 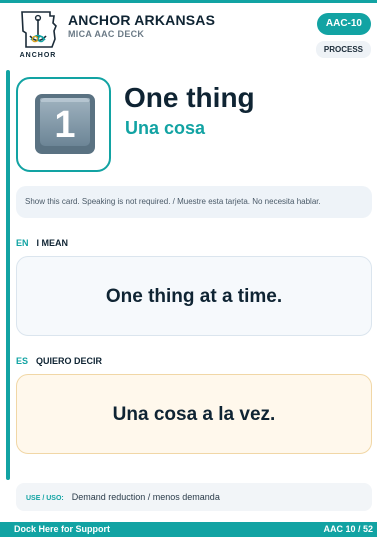 I want to click on english-phrase-box: One thing at a time., so click(x=194, y=296).